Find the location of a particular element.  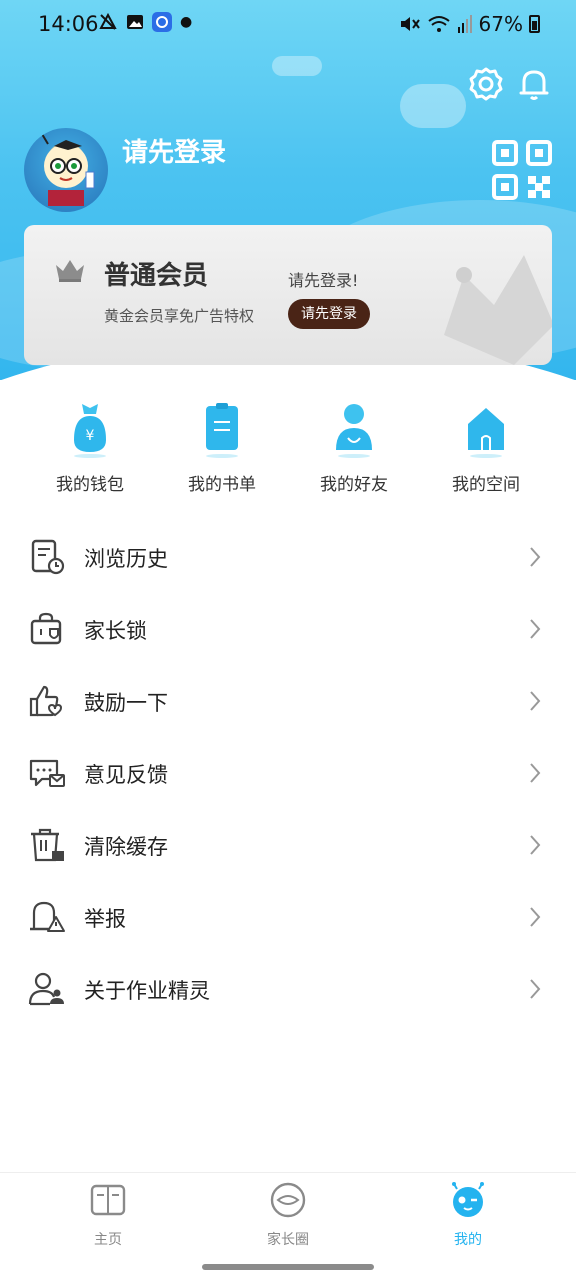

nav-label: 家长圈 is located at coordinates (288, 1240).